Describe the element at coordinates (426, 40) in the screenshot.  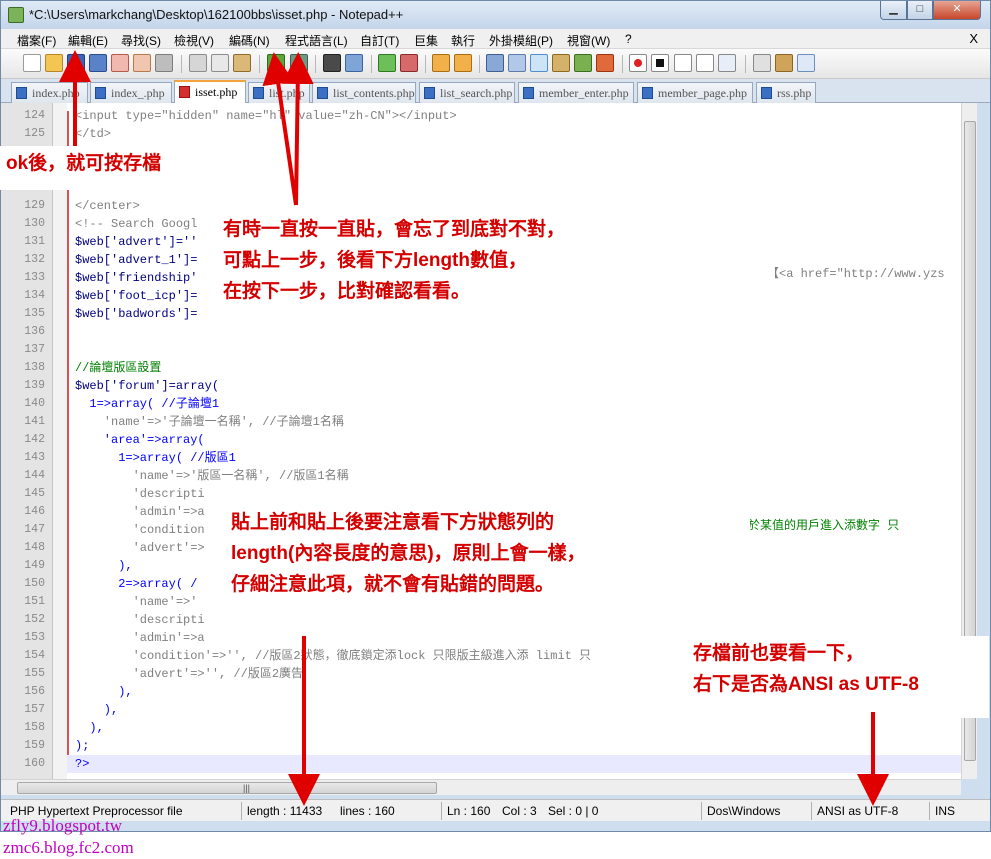
I see `menu-macro: 巨集` at that location.